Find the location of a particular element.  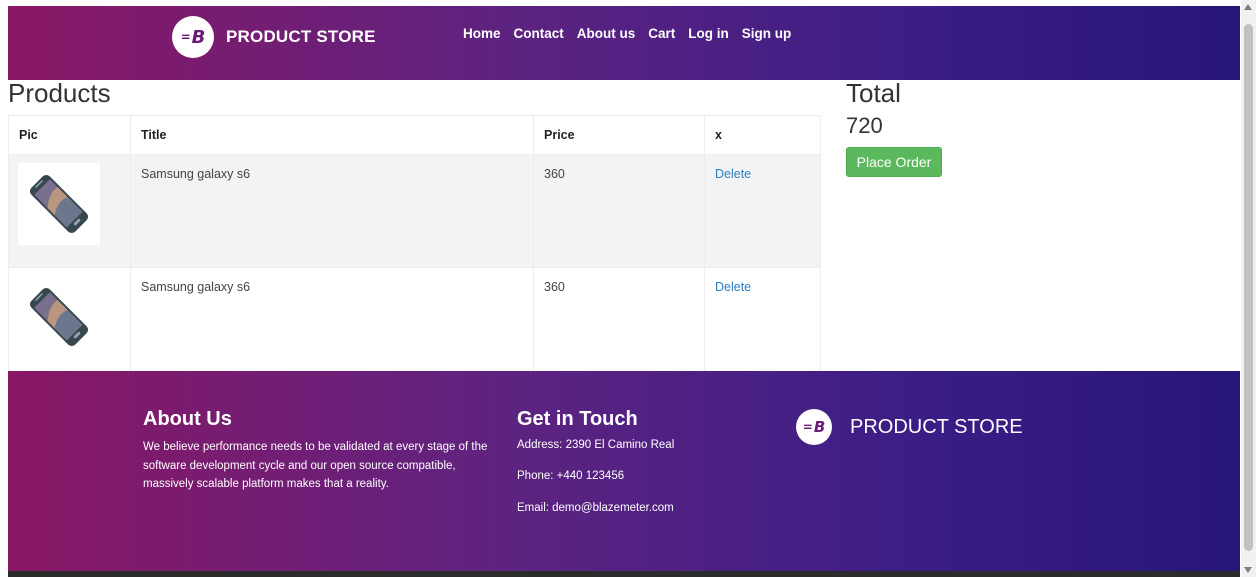

column-header-title: Title is located at coordinates (332, 135).